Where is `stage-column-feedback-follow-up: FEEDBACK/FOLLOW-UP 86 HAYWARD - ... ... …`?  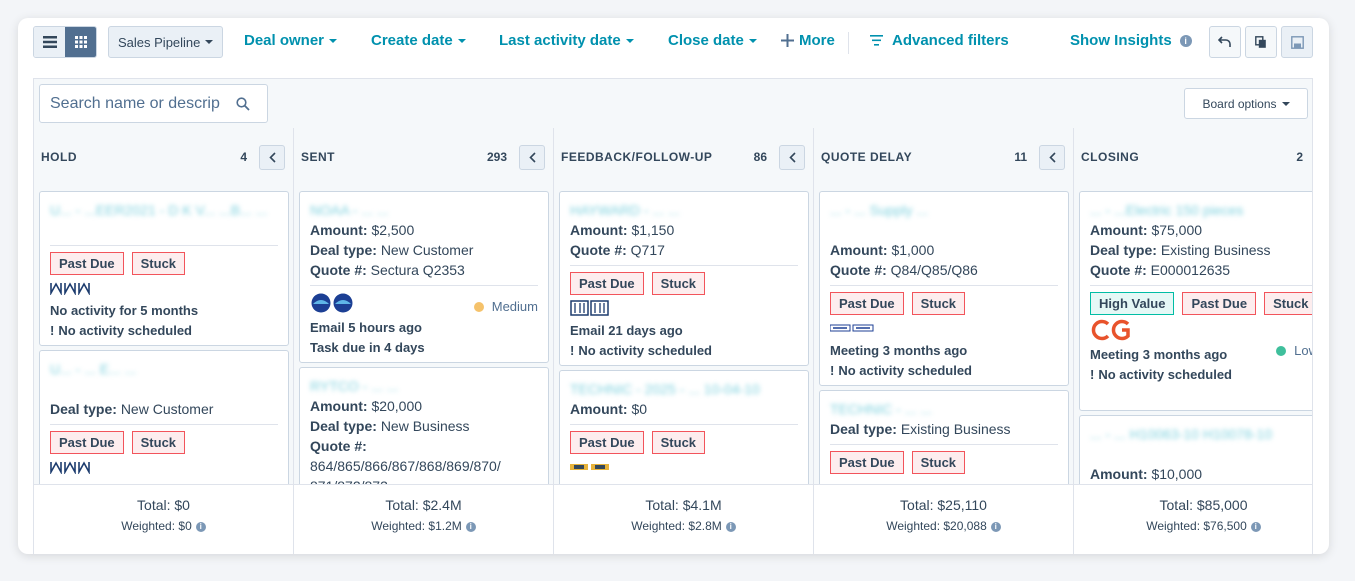
stage-column-feedback-follow-up: FEEDBACK/FOLLOW-UP 86 HAYWARD - ... ... … is located at coordinates (684, 341).